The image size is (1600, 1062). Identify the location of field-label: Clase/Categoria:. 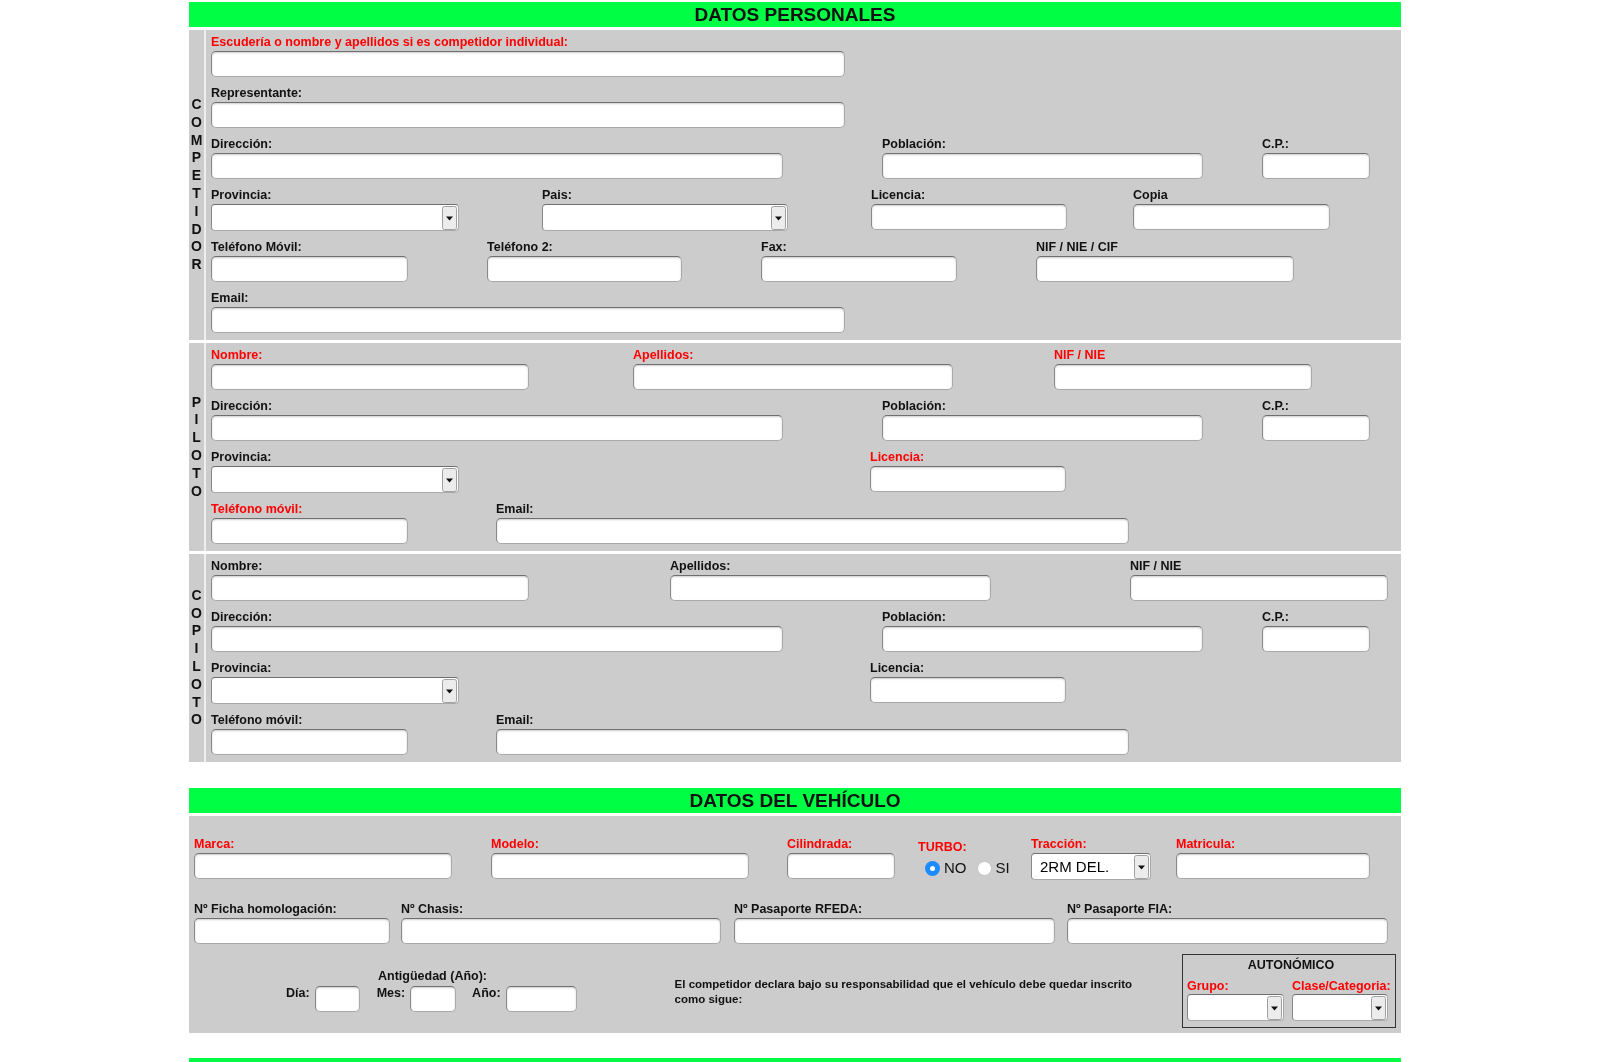
(1341, 986).